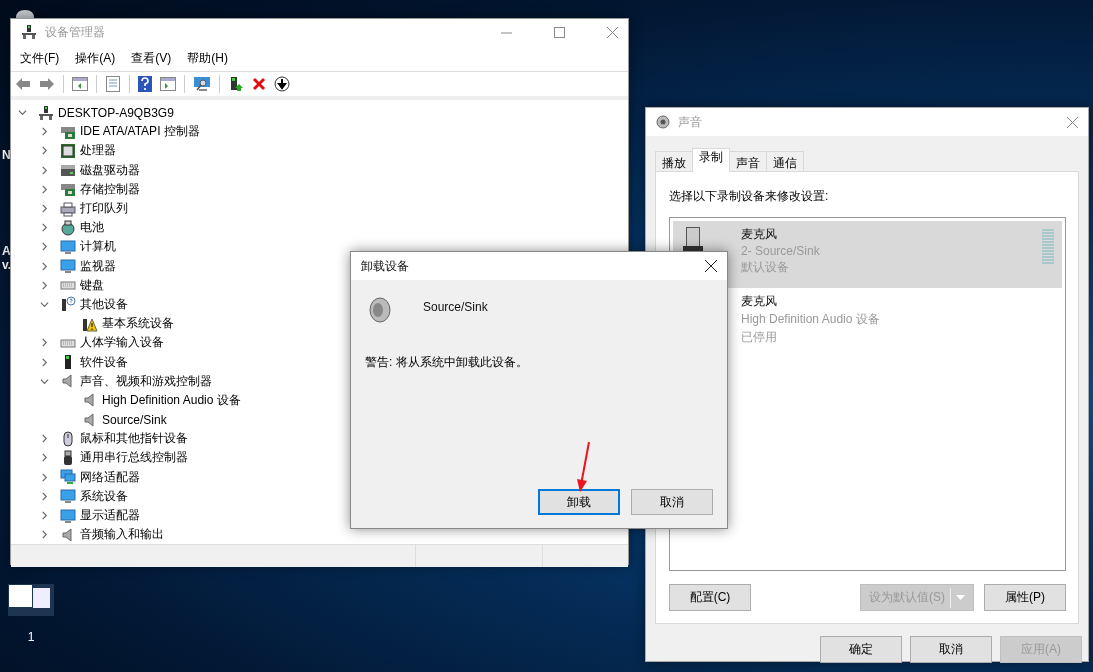 The width and height of the screenshot is (1093, 672). Describe the element at coordinates (104, 496) in the screenshot. I see `tree-item: 系统设备` at that location.